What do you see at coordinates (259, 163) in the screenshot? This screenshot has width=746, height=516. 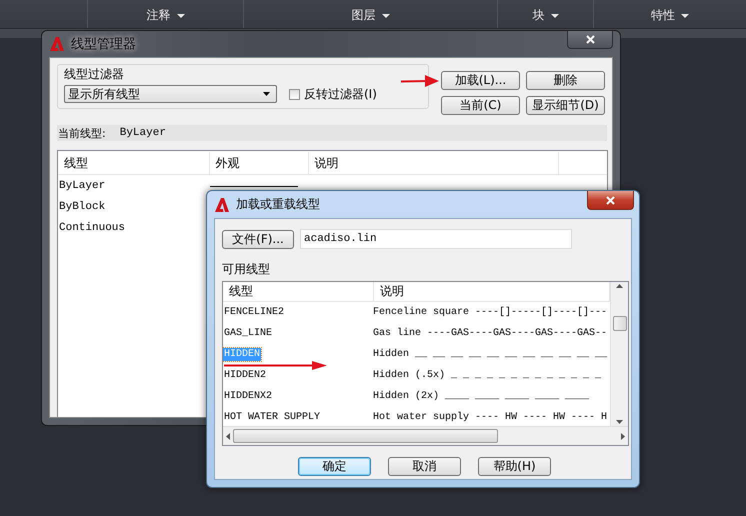 I see `column-header: 外观` at bounding box center [259, 163].